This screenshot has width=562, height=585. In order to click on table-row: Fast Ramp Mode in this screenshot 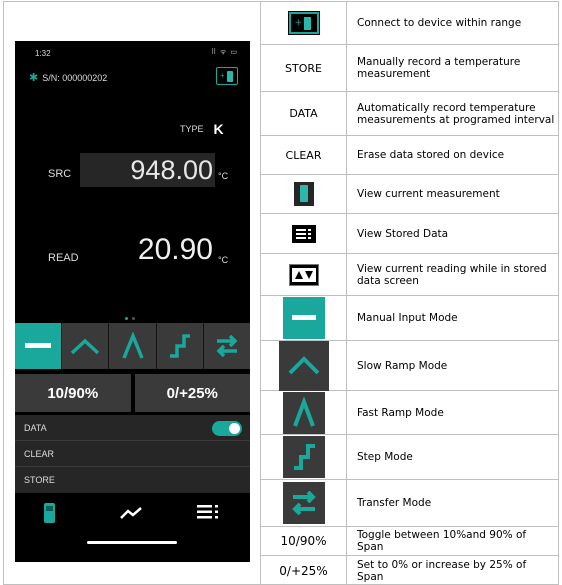, I will do `click(410, 413)`.